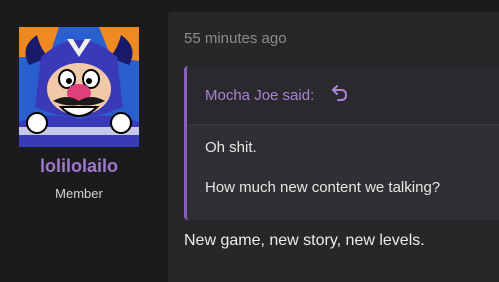  What do you see at coordinates (259, 95) in the screenshot?
I see `quote-author: Mocha Joe said:` at bounding box center [259, 95].